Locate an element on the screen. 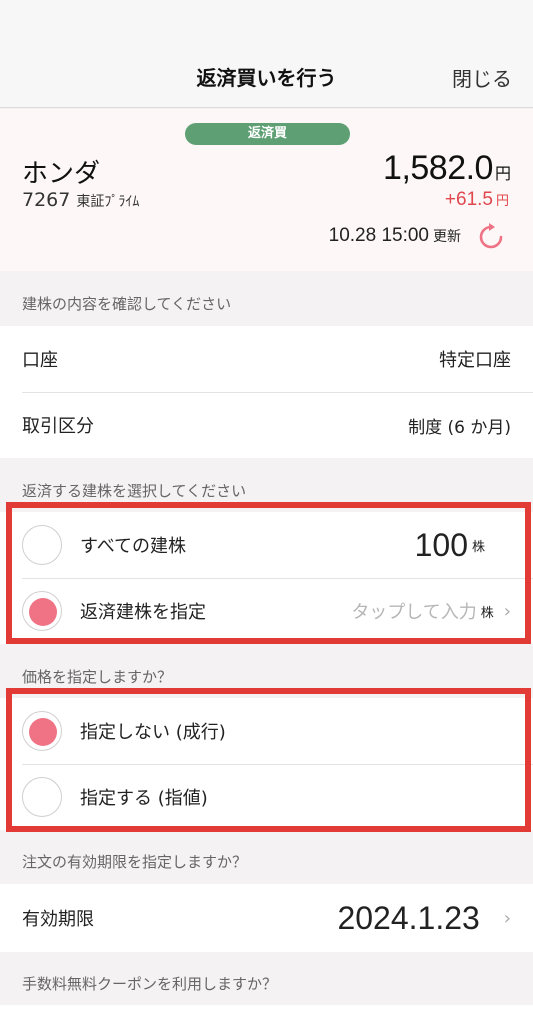 This screenshot has height=1025, width=533. price-unit: 円 is located at coordinates (502, 173).